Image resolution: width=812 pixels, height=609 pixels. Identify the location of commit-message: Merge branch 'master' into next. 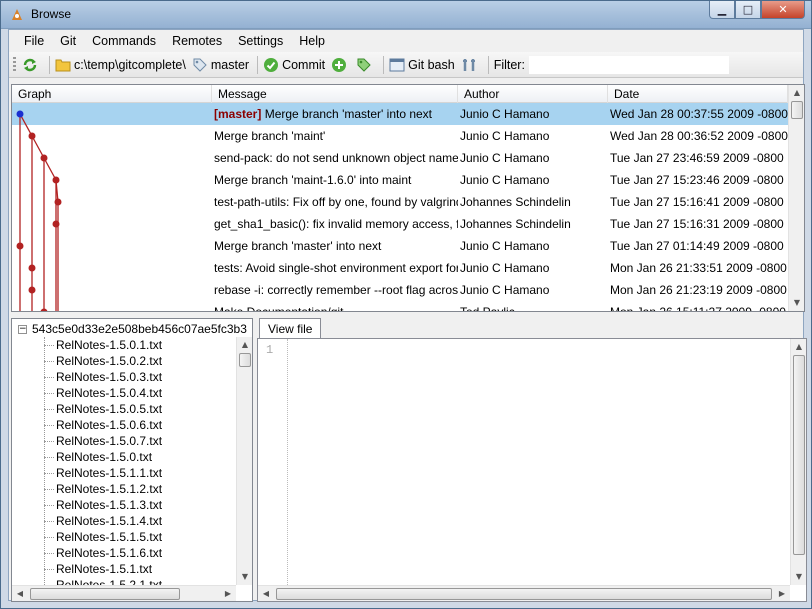
(336, 246).